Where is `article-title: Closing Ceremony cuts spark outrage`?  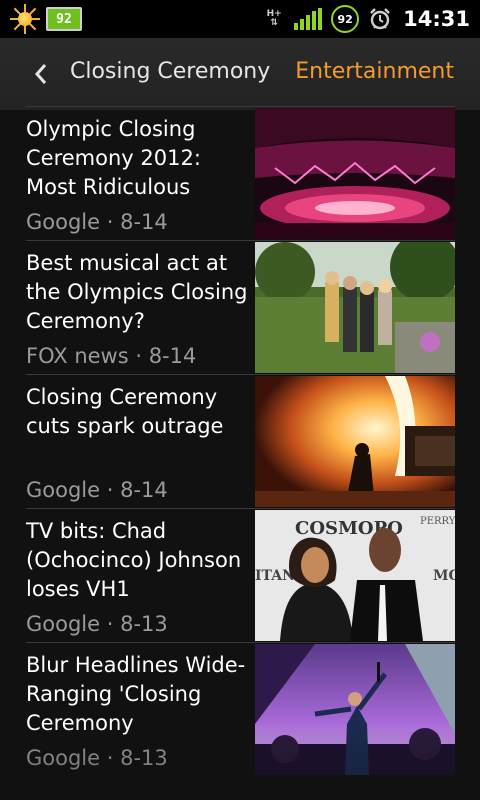 article-title: Closing Ceremony cuts spark outrage is located at coordinates (125, 411).